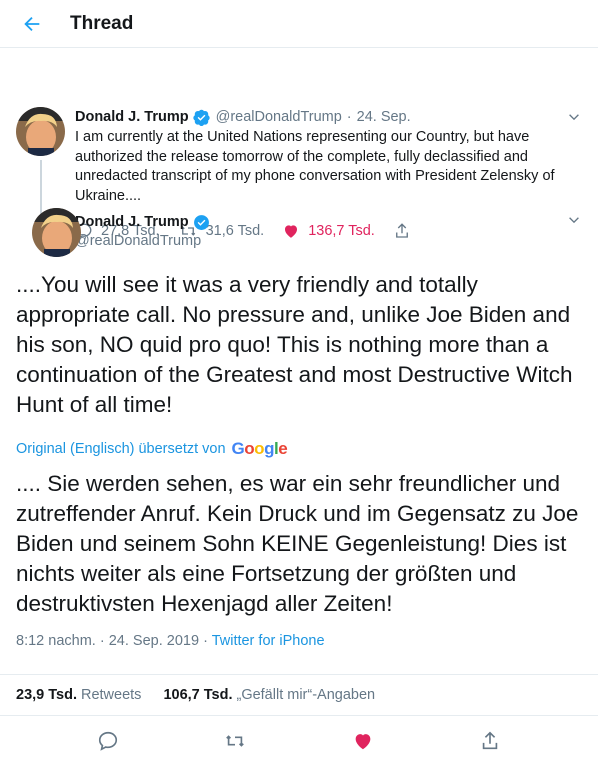 The height and width of the screenshot is (765, 598). I want to click on google-logo: Google, so click(259, 448).